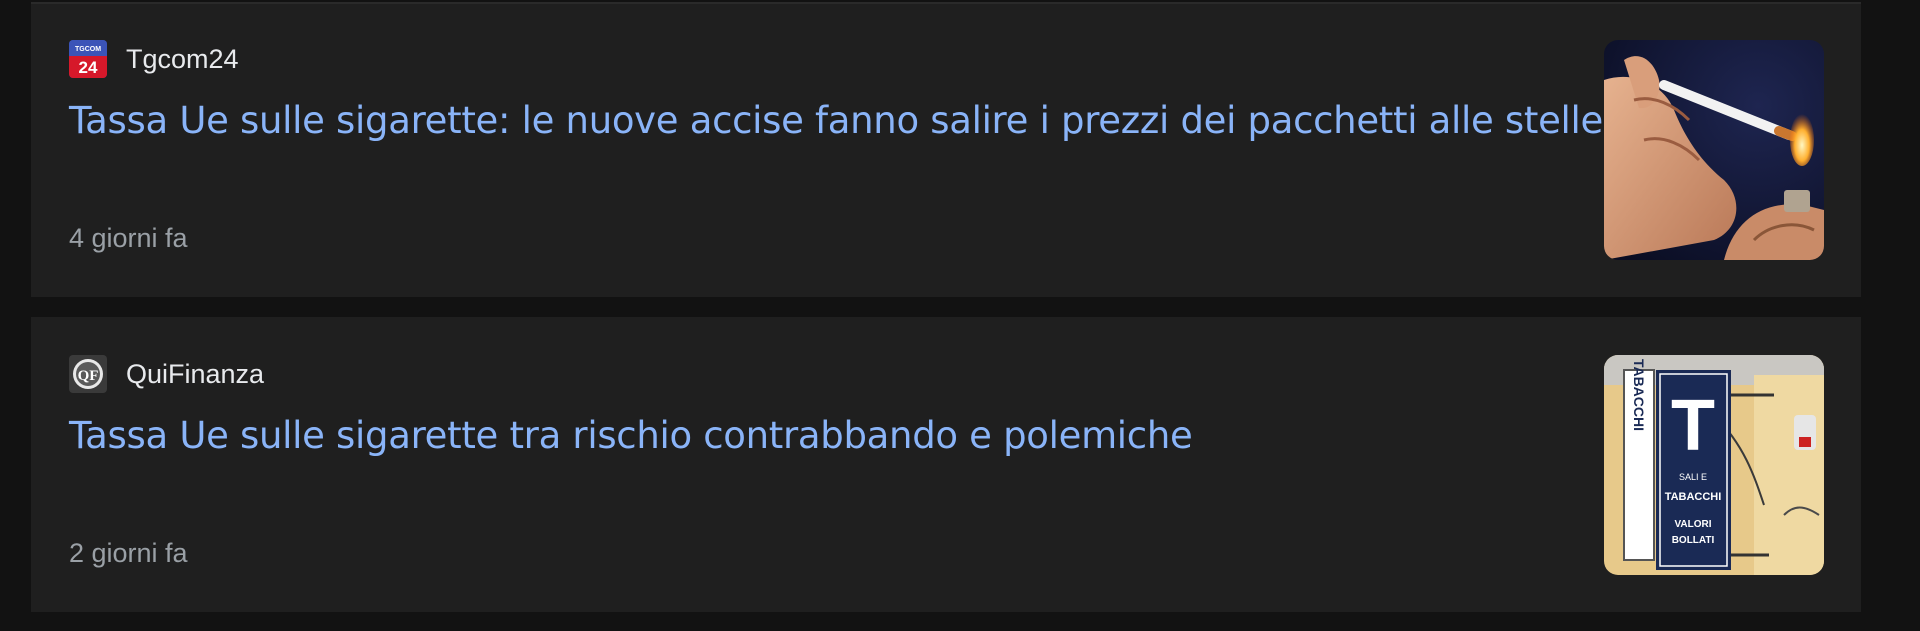  I want to click on quifinanza-logo-icon: QF, so click(88, 374).